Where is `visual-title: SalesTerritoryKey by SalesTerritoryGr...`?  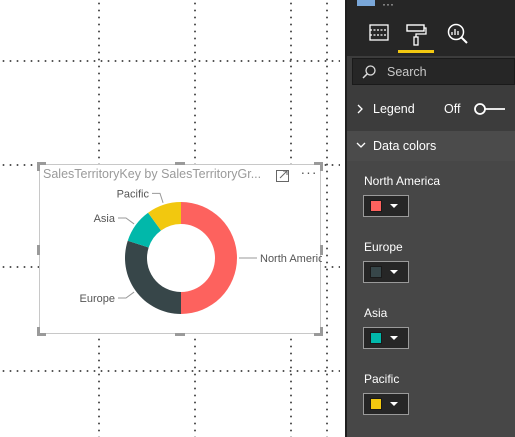 visual-title: SalesTerritoryKey by SalesTerritoryGr... is located at coordinates (152, 174).